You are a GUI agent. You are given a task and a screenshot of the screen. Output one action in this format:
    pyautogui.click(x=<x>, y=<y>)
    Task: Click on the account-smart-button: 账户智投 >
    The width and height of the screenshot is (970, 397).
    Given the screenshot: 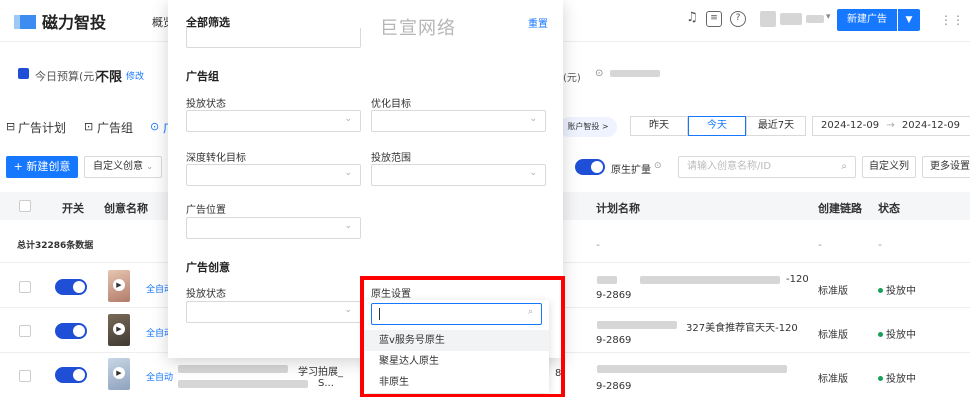 What is the action you would take?
    pyautogui.click(x=588, y=127)
    